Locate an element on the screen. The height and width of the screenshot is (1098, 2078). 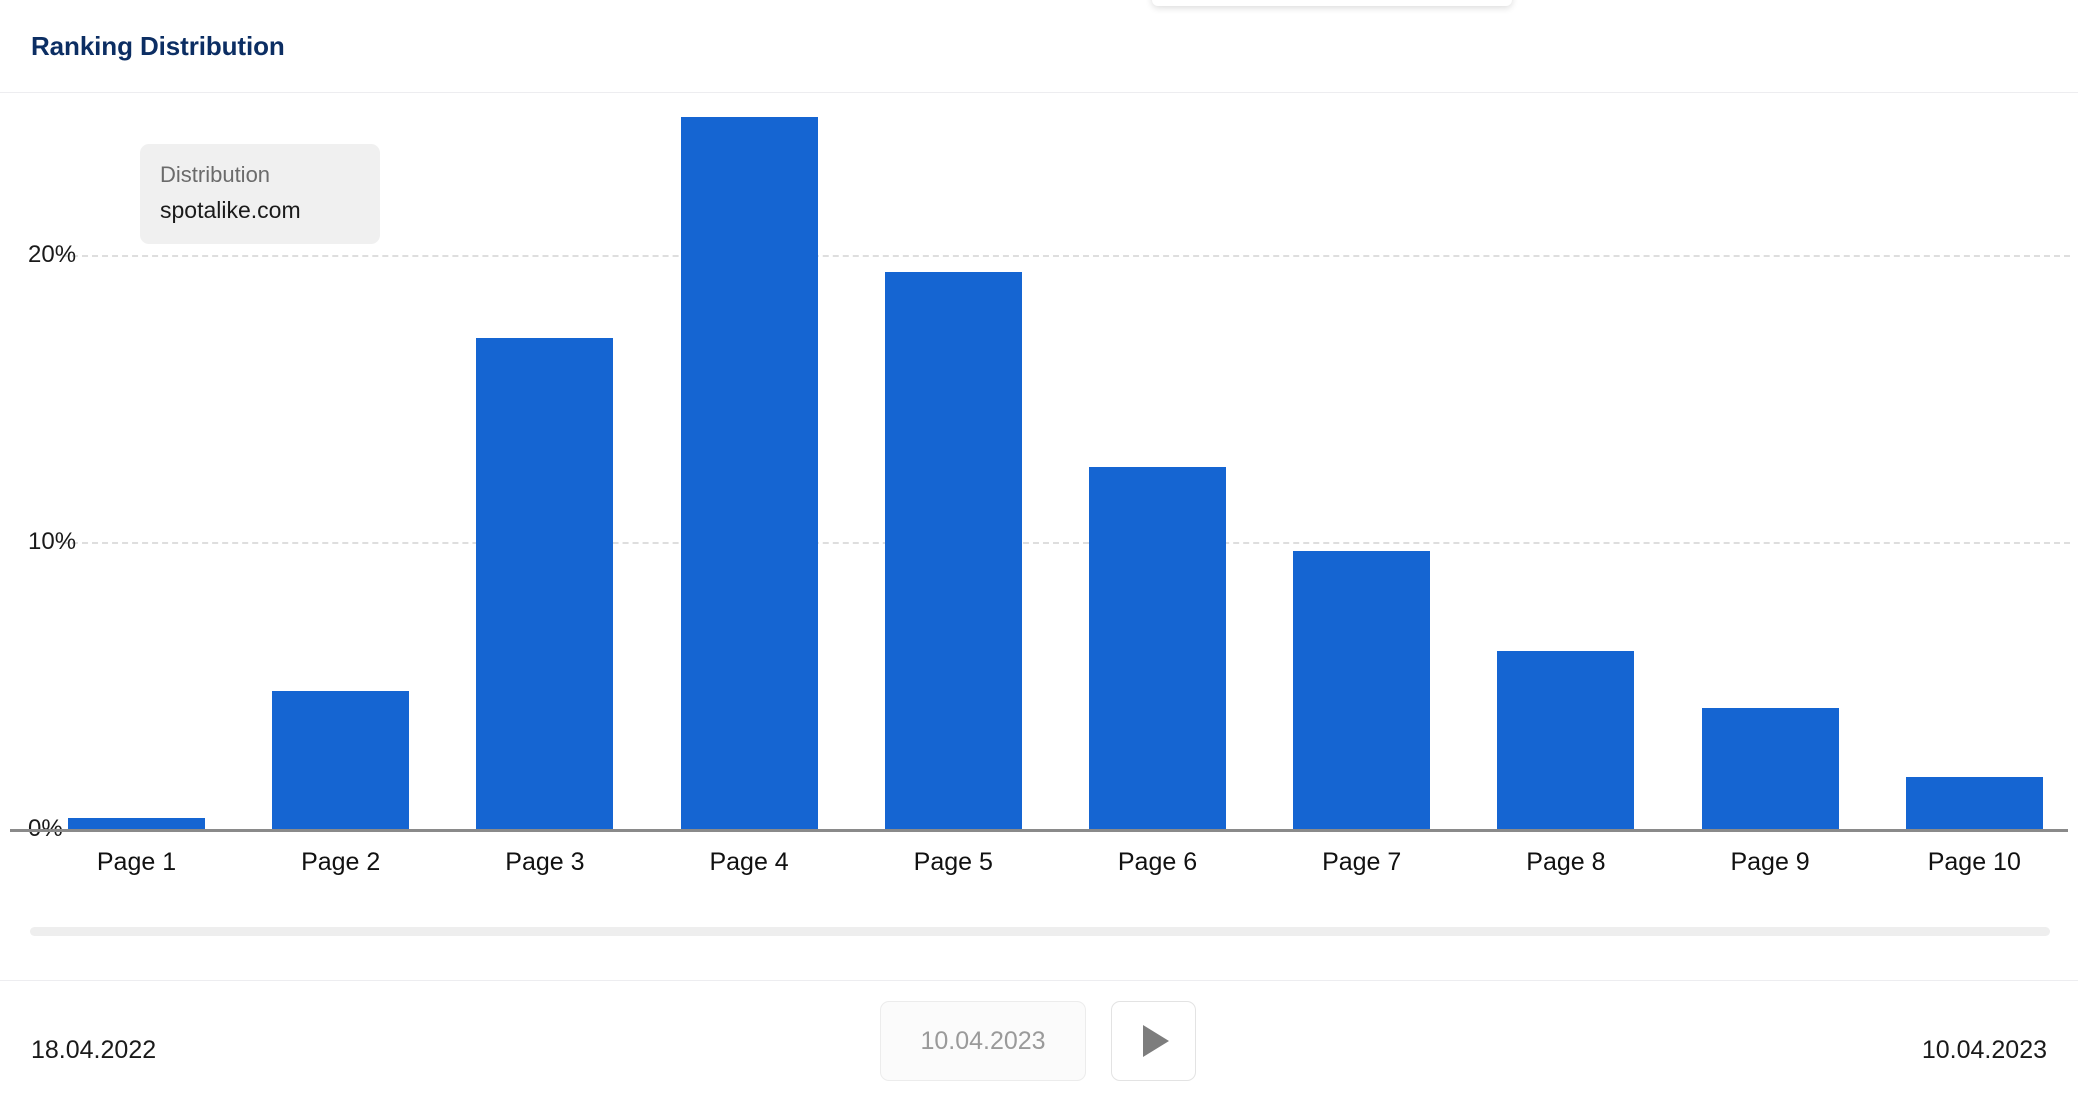
x-axis-label: Page 8 is located at coordinates (1566, 862).